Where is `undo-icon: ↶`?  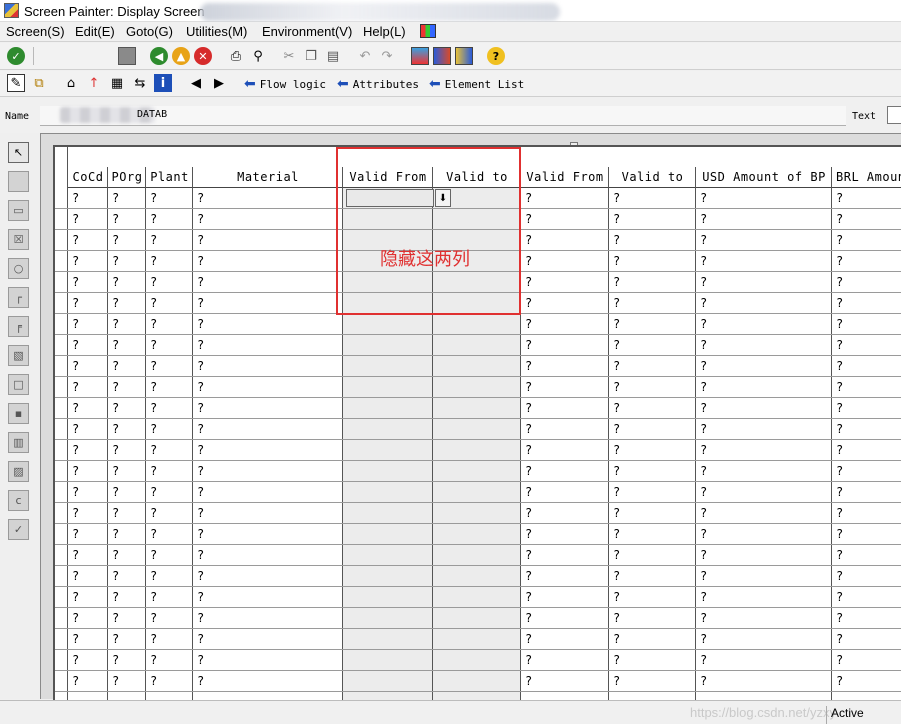
undo-icon: ↶ is located at coordinates (365, 56).